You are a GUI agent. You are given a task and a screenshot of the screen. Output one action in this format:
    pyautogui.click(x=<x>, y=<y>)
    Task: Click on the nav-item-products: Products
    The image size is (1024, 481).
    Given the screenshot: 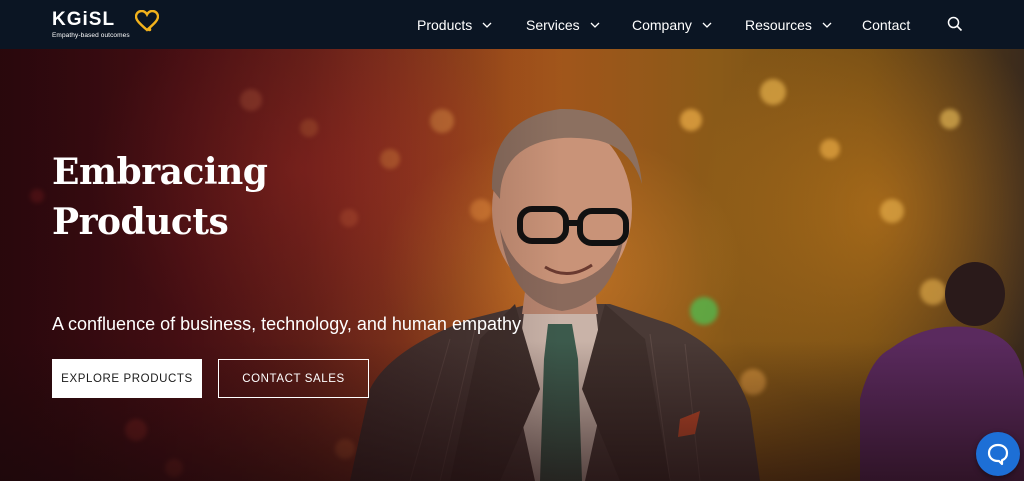 What is the action you would take?
    pyautogui.click(x=454, y=25)
    